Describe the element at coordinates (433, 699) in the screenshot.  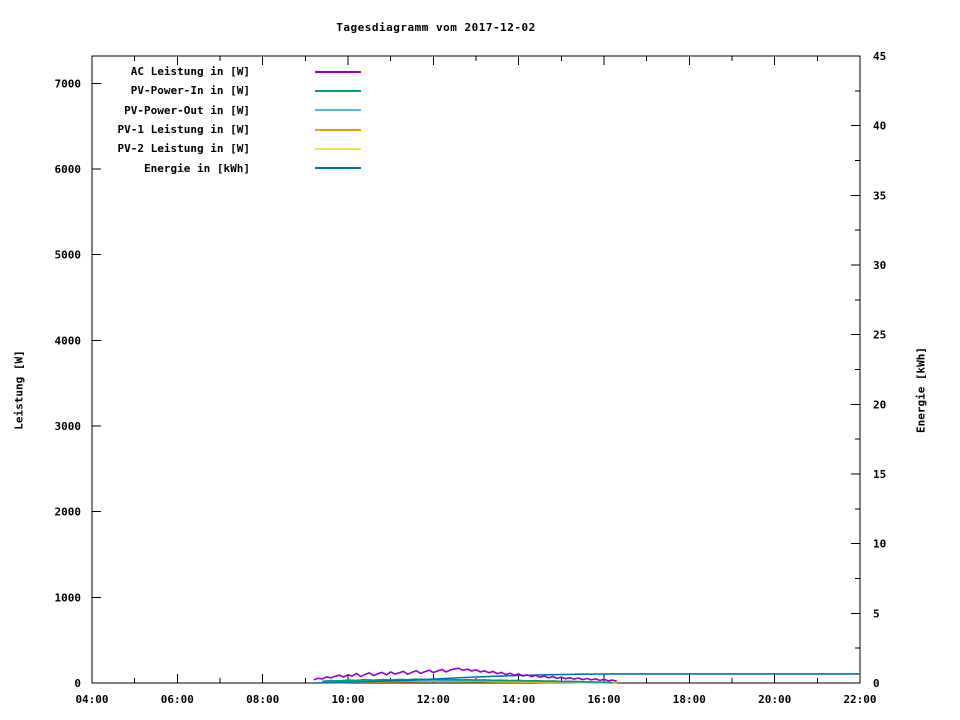
I see `x-tick-label: 12:00` at that location.